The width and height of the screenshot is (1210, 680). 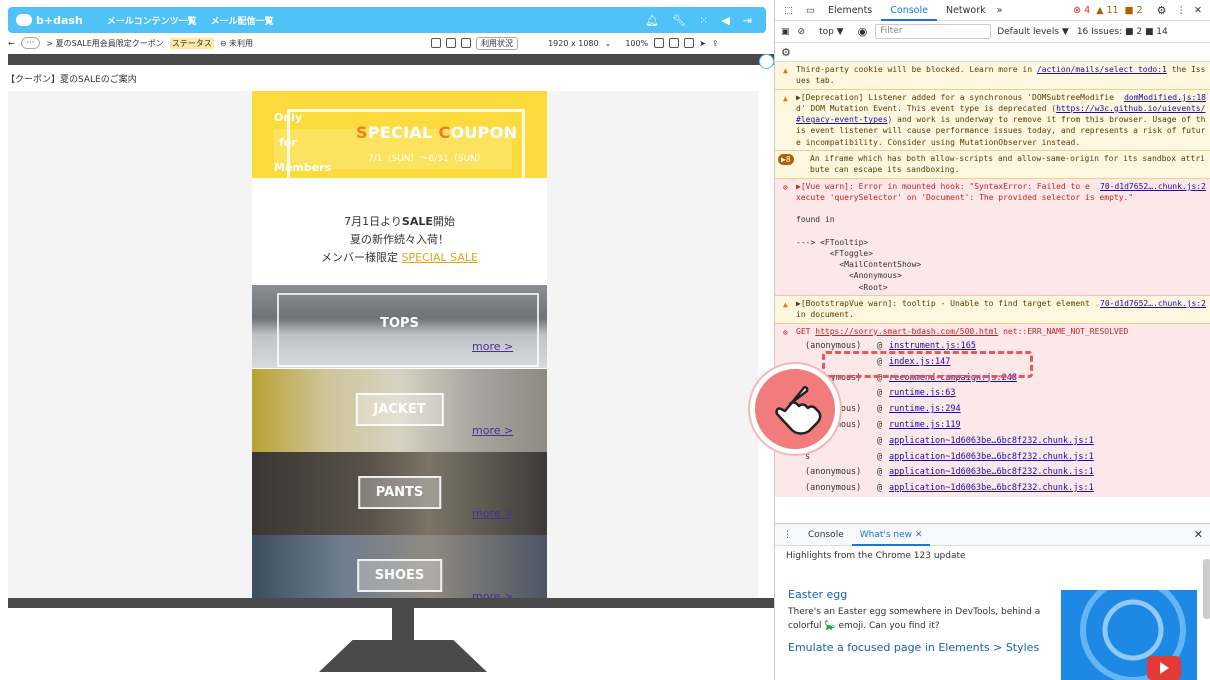 I want to click on stack-source-link: instrument.js:165, so click(x=932, y=347).